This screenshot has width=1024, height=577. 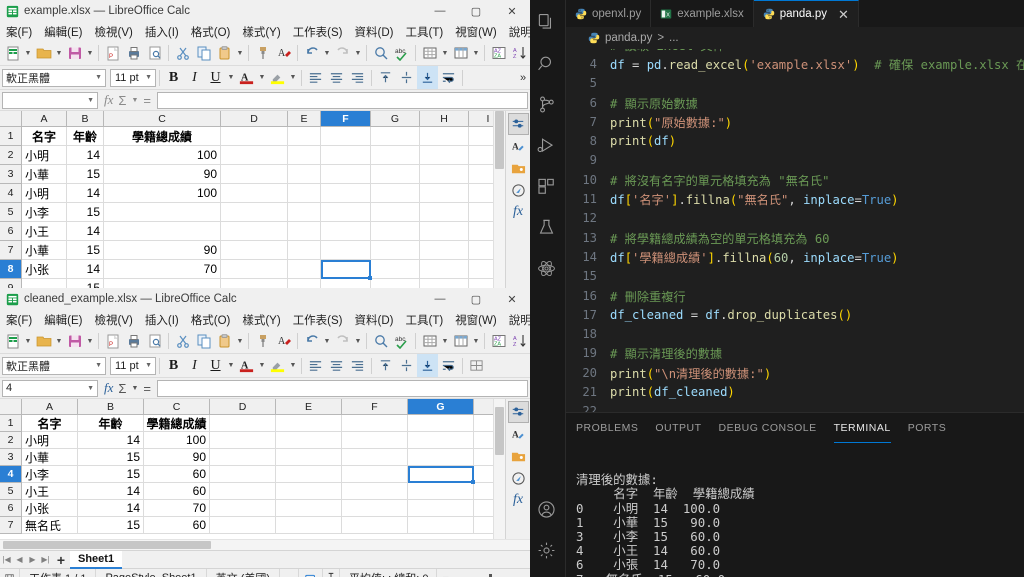 I want to click on cell-B5: 14, so click(x=111, y=491).